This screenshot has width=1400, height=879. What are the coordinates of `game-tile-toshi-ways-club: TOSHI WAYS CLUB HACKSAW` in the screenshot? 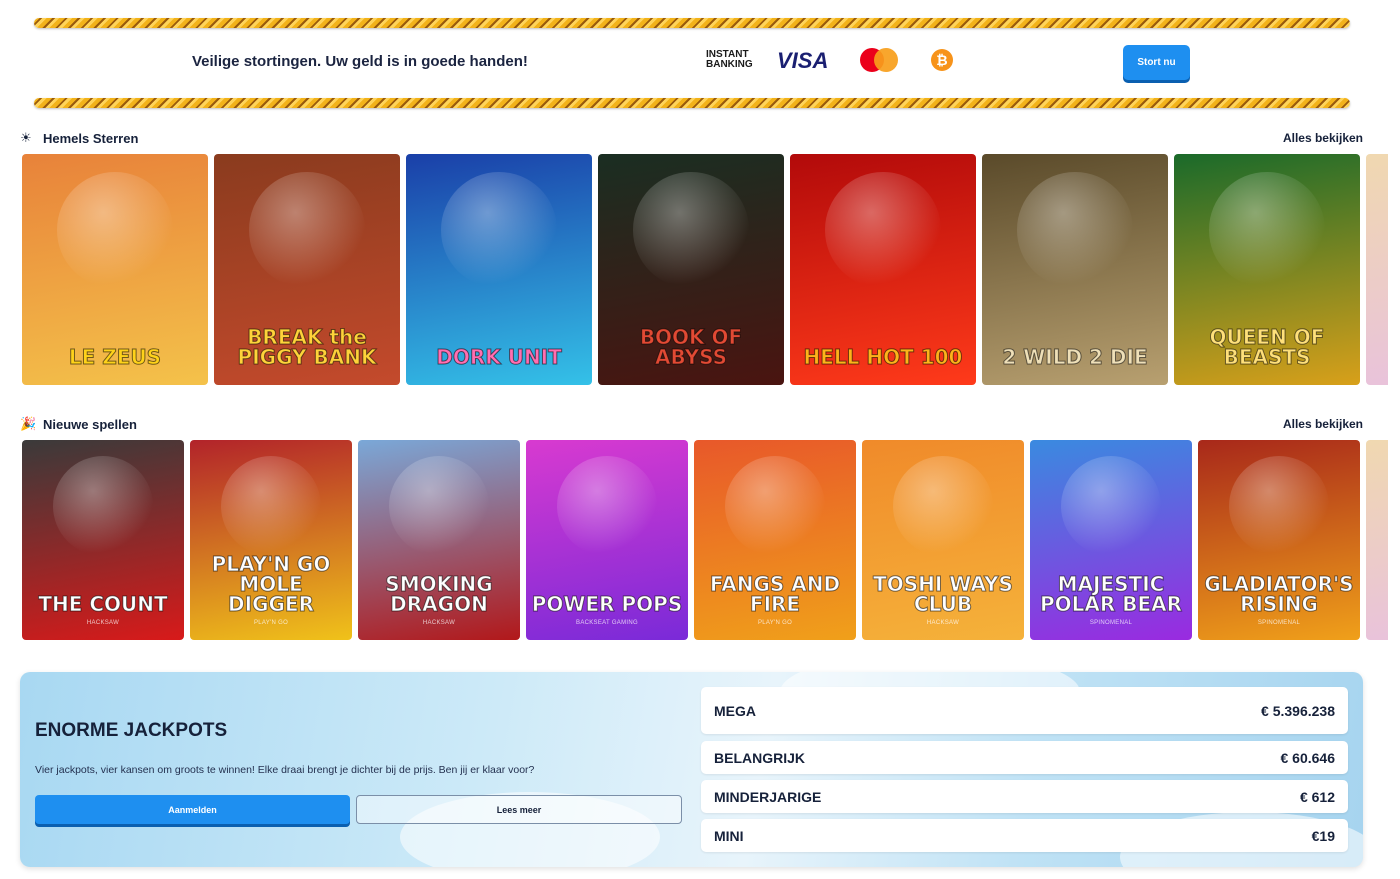 It's located at (943, 540).